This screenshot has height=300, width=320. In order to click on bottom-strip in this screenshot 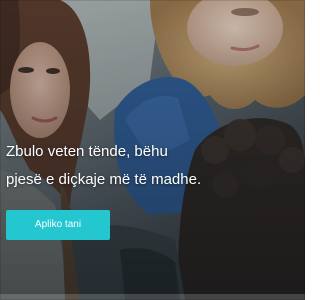, I will do `click(152, 297)`.